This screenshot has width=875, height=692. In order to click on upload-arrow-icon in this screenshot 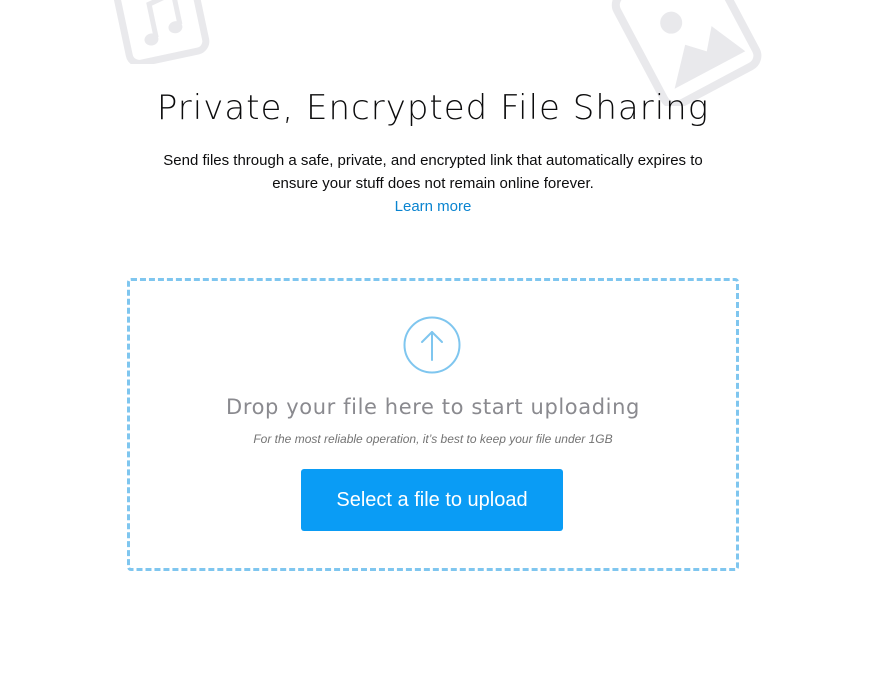, I will do `click(432, 345)`.